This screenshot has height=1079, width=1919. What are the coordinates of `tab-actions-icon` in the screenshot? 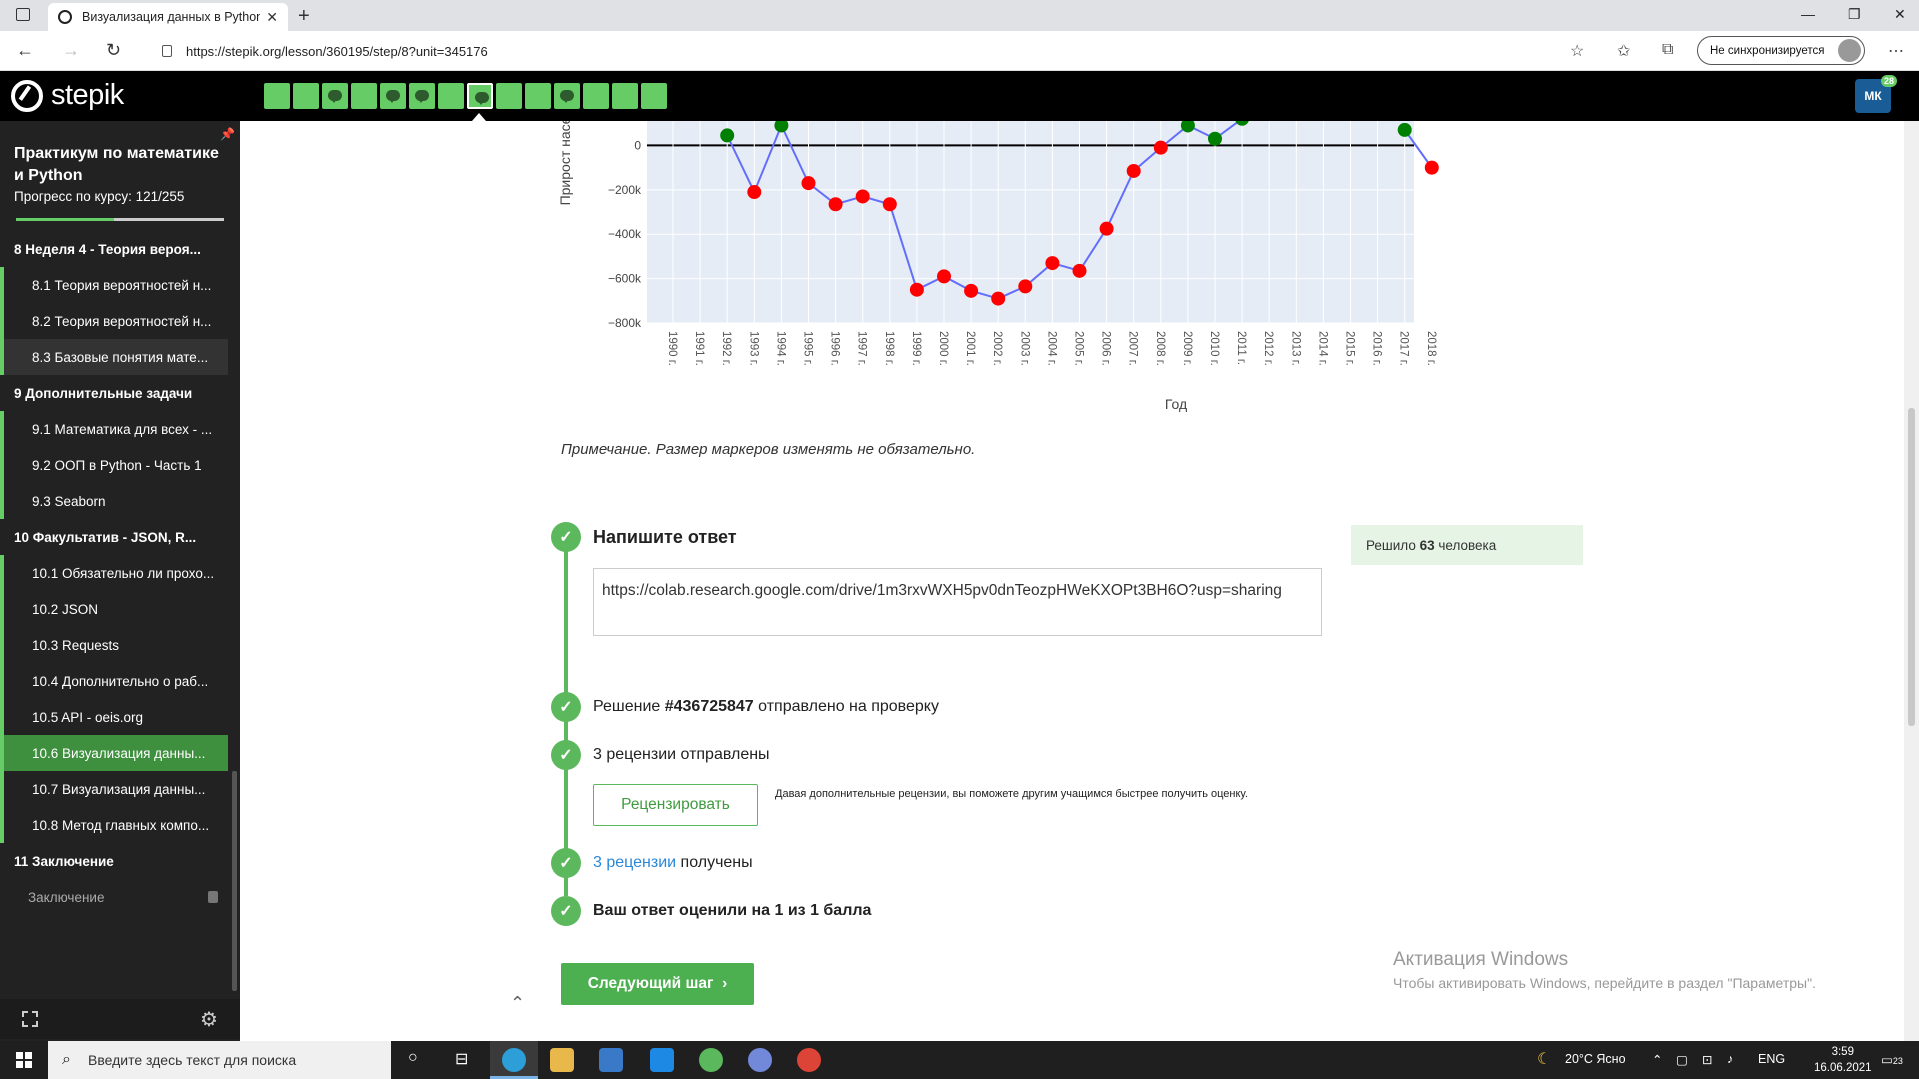 It's located at (23, 14).